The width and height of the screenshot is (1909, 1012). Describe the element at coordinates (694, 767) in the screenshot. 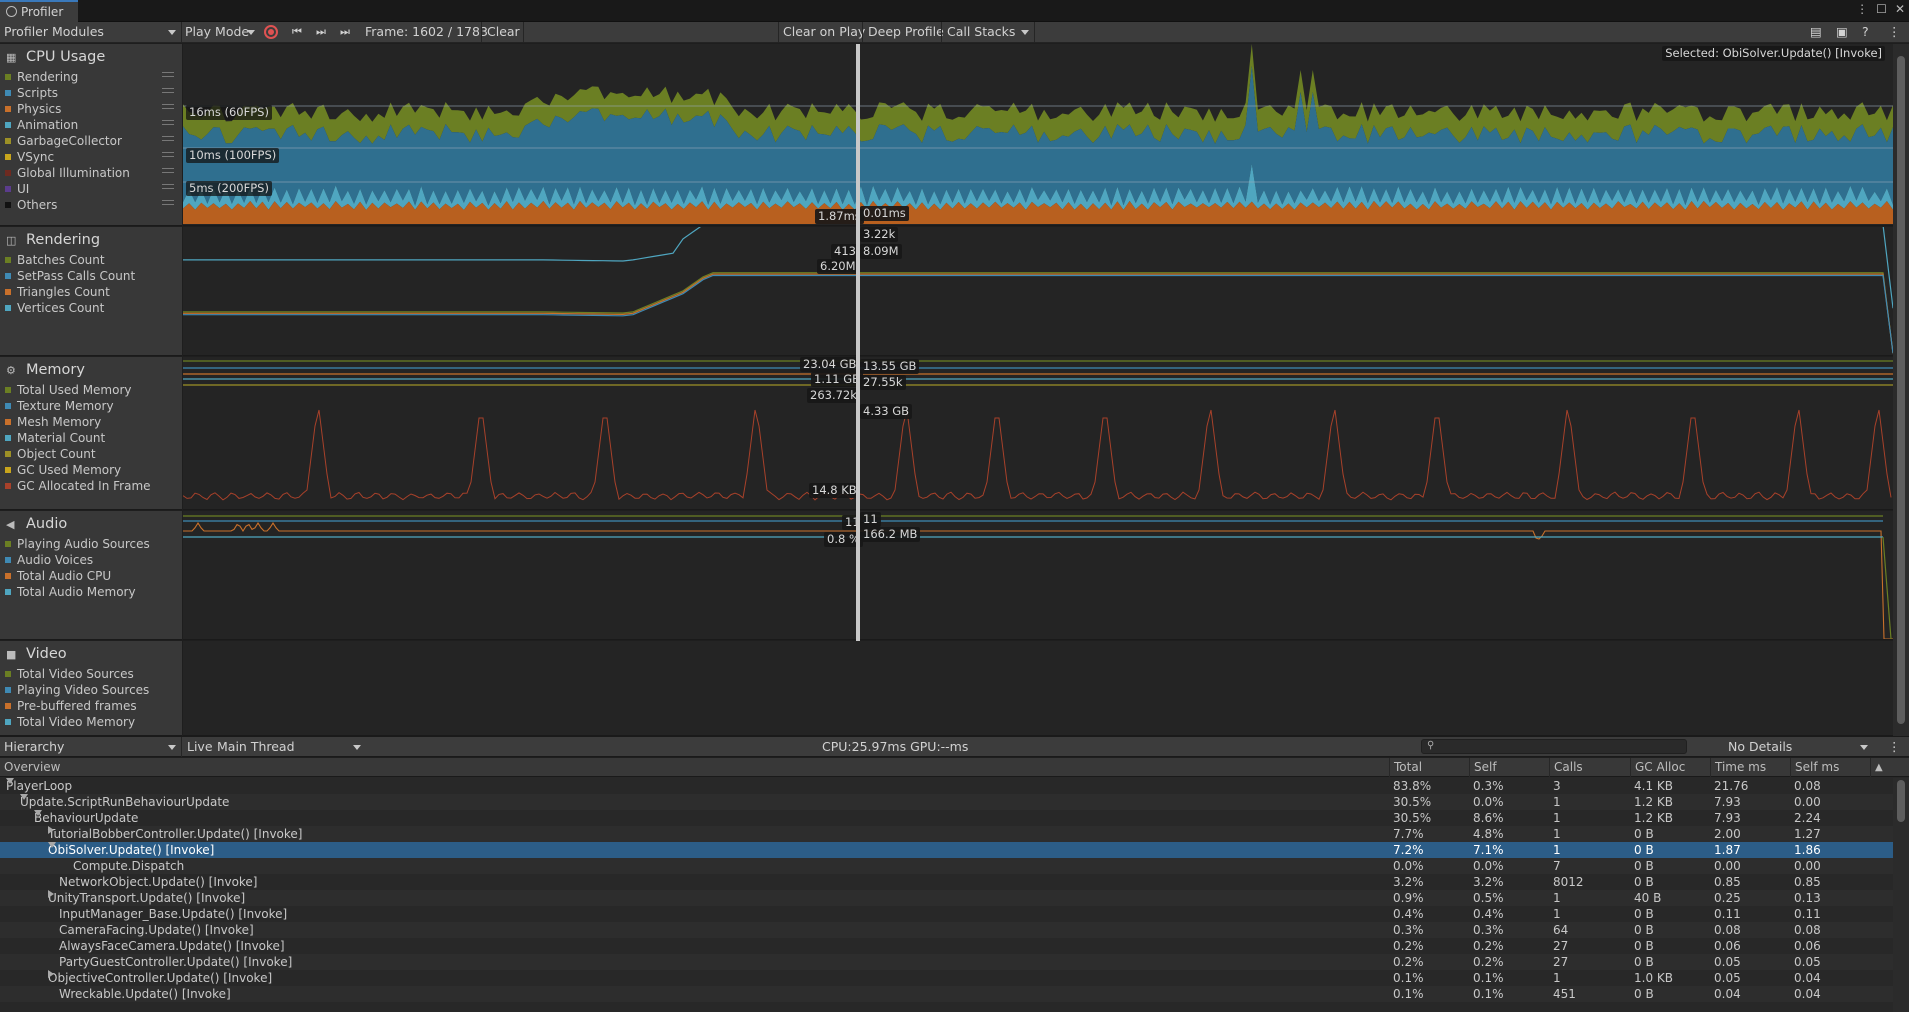

I see `col-overview: Overview` at that location.